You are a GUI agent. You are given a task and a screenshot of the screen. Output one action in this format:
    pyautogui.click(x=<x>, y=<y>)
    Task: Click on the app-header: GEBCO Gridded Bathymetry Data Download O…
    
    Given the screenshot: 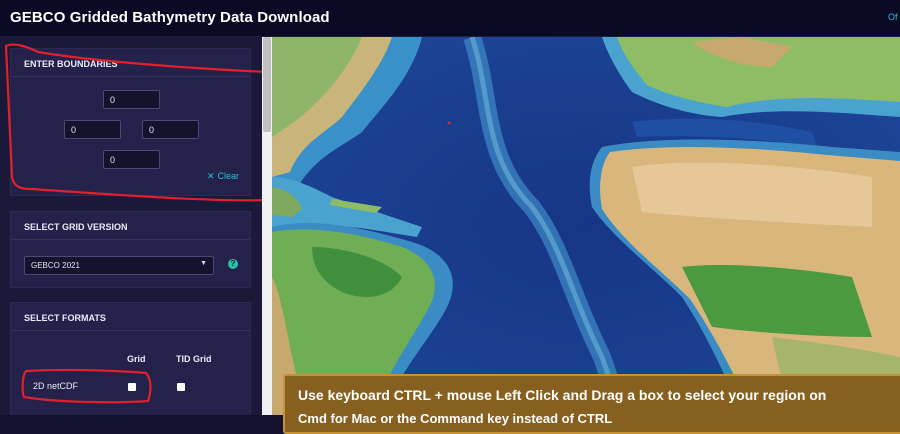 What is the action you would take?
    pyautogui.click(x=450, y=18)
    